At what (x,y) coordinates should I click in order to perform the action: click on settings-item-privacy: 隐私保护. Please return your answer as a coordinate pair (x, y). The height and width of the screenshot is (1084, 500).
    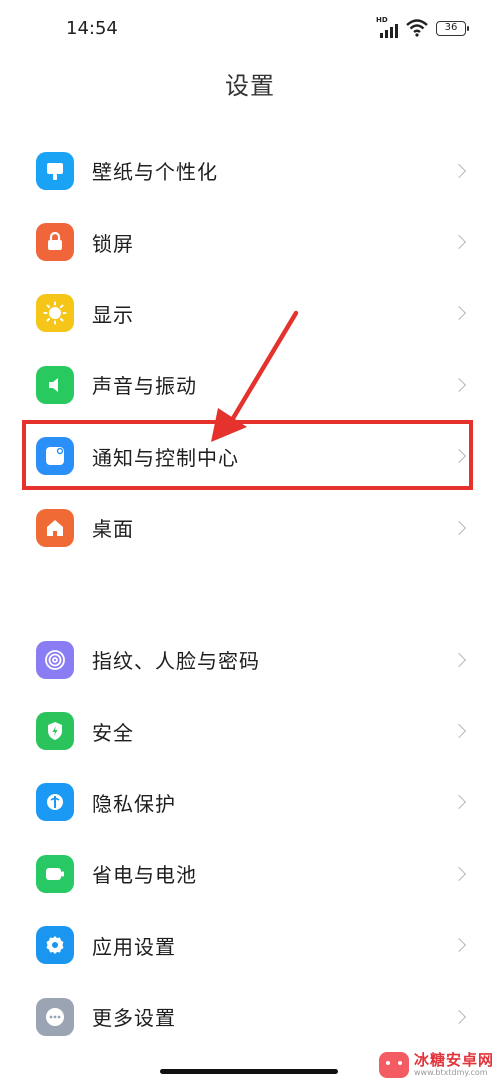
    Looking at the image, I should click on (250, 802).